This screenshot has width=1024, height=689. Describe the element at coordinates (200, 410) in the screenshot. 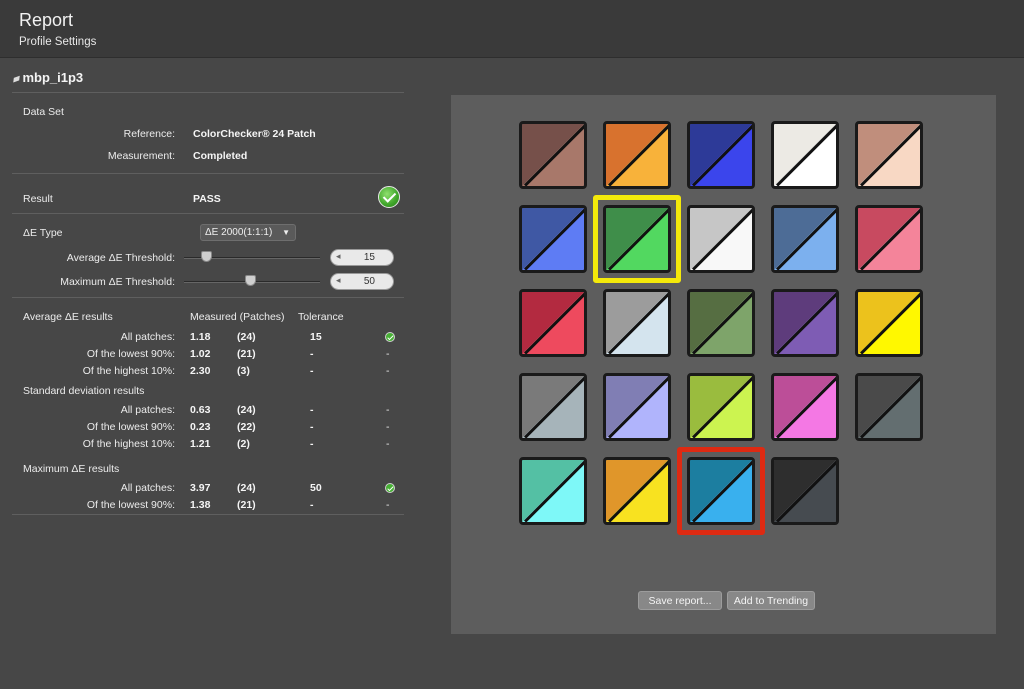

I see `row-value: 0.63` at that location.